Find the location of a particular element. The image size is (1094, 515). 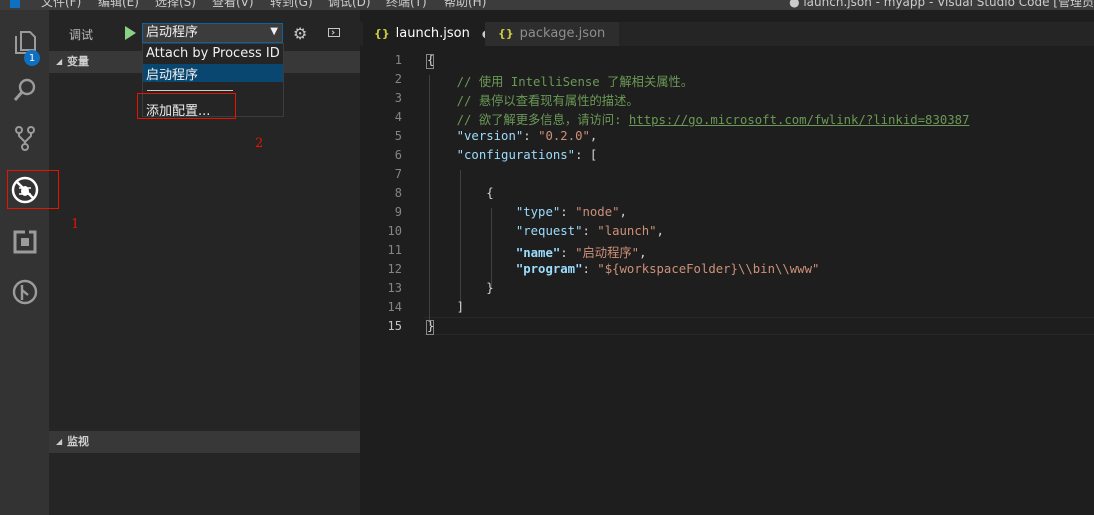

watch-section-header: ◢ 监视 is located at coordinates (204, 442).